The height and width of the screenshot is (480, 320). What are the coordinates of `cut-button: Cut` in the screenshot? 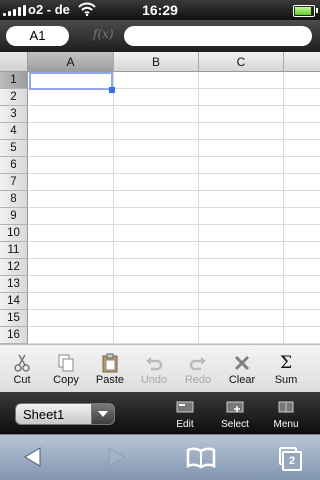 It's located at (22, 369).